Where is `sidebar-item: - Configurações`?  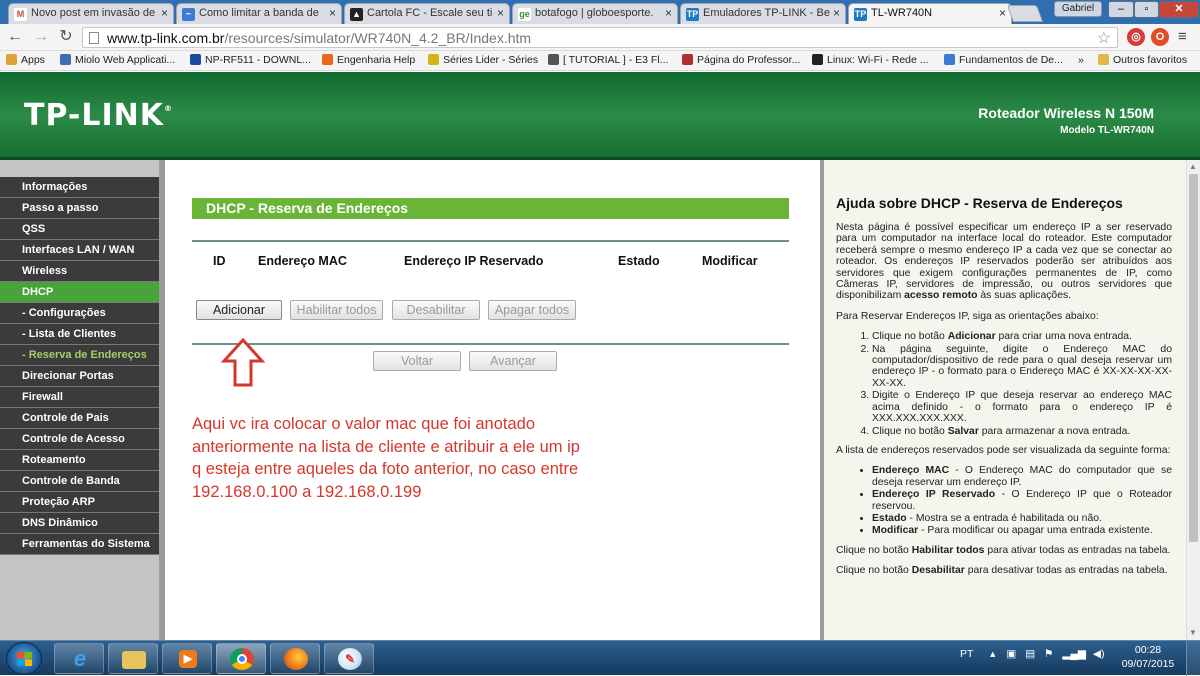
sidebar-item: - Configurações is located at coordinates (79, 313).